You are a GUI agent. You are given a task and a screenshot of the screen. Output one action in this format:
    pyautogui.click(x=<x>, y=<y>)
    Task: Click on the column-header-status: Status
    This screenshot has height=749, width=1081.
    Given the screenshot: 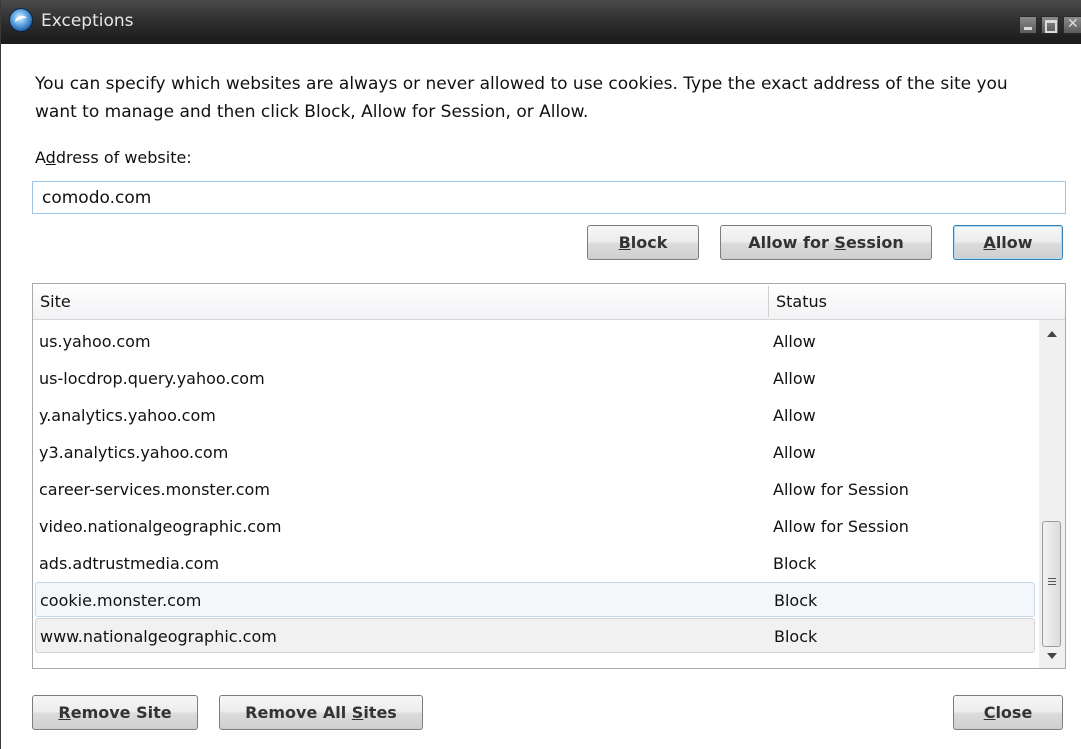 What is the action you would take?
    pyautogui.click(x=801, y=301)
    